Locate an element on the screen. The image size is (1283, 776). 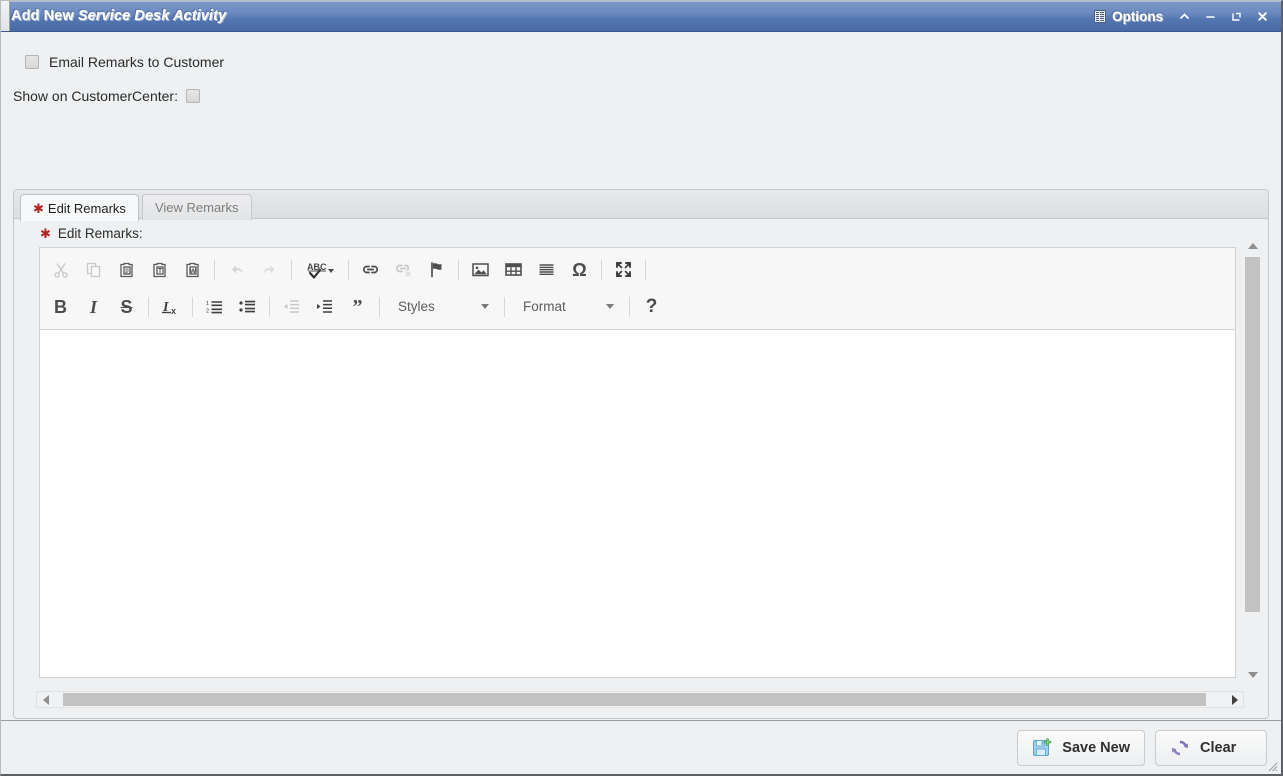
table-icon is located at coordinates (513, 269).